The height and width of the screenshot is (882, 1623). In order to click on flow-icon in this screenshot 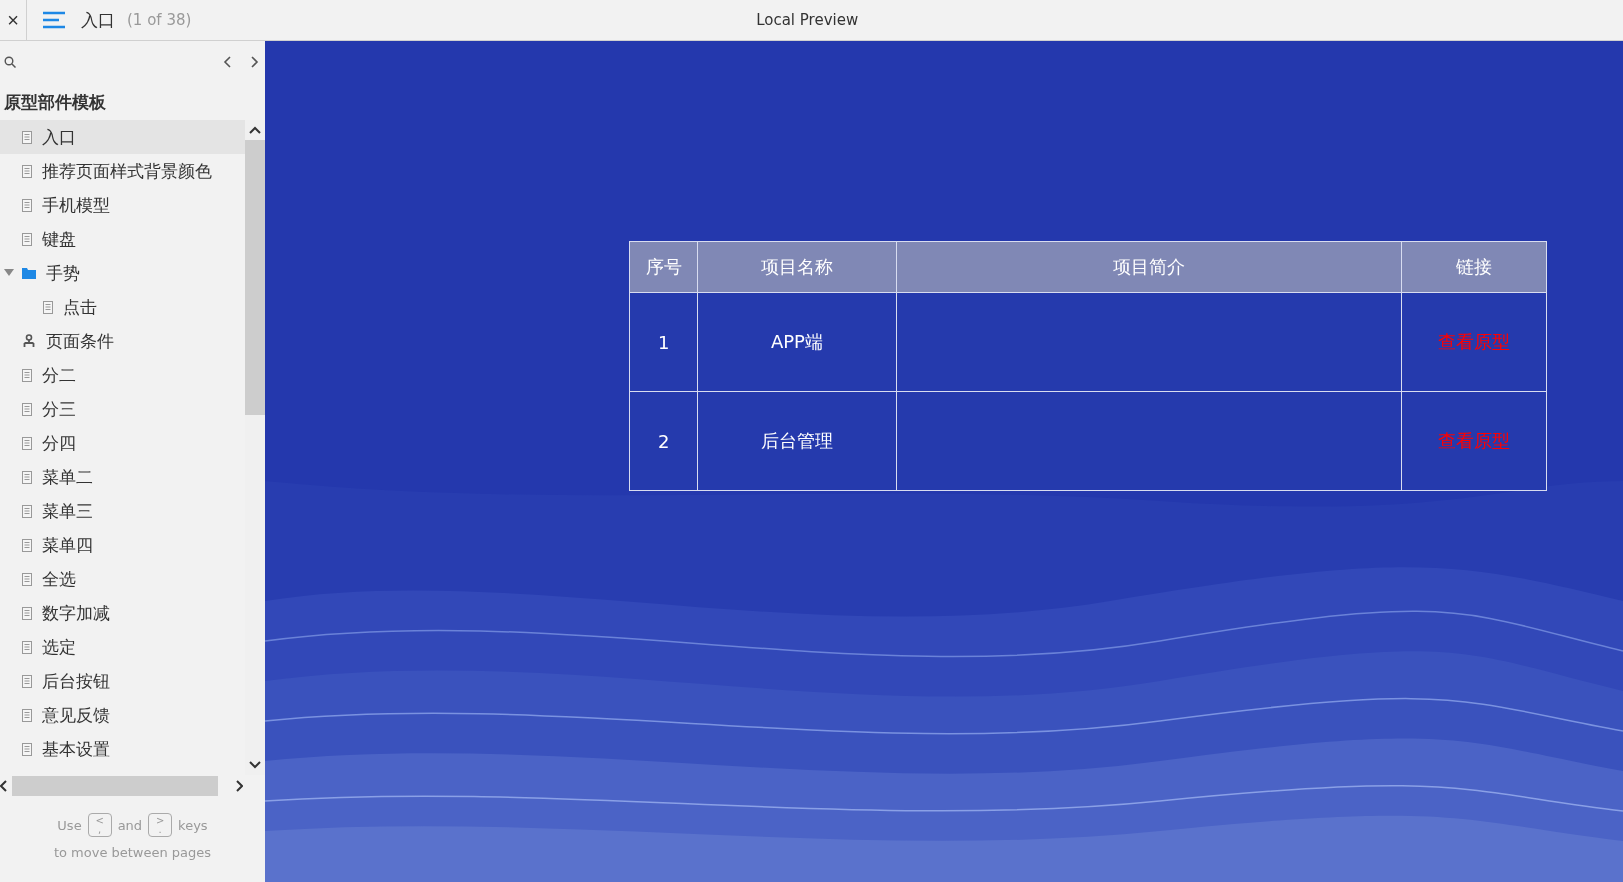, I will do `click(29, 341)`.